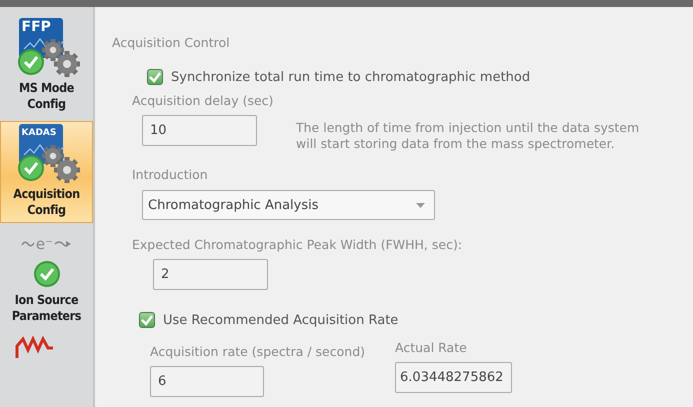 The height and width of the screenshot is (407, 693). What do you see at coordinates (46, 172) in the screenshot?
I see `sidebar-item: KADAS Acquisition Config` at bounding box center [46, 172].